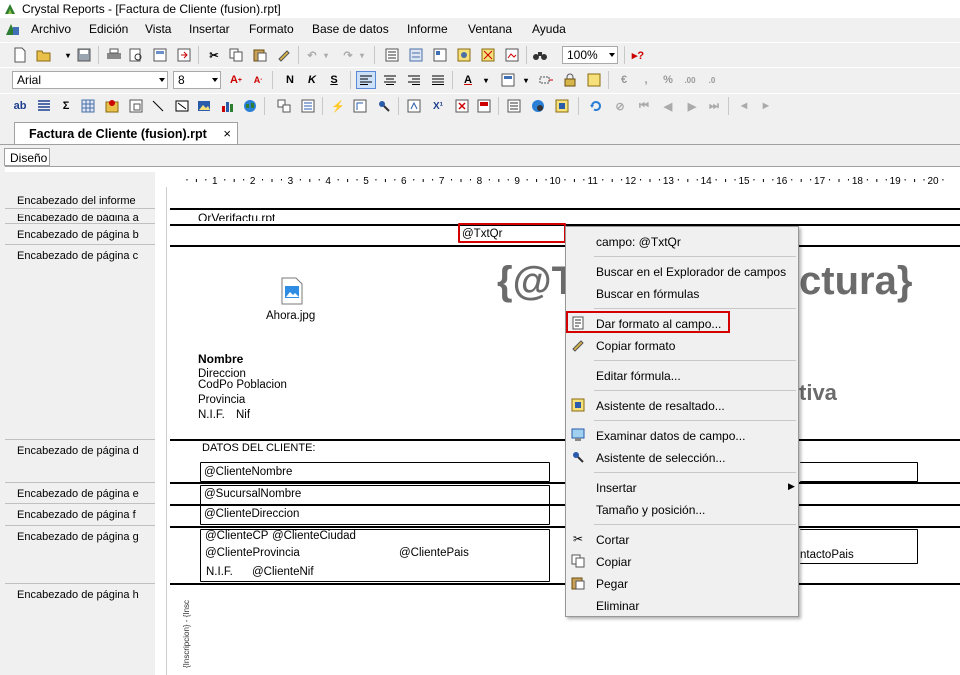  I want to click on dependency-checker-icon, so click(488, 55).